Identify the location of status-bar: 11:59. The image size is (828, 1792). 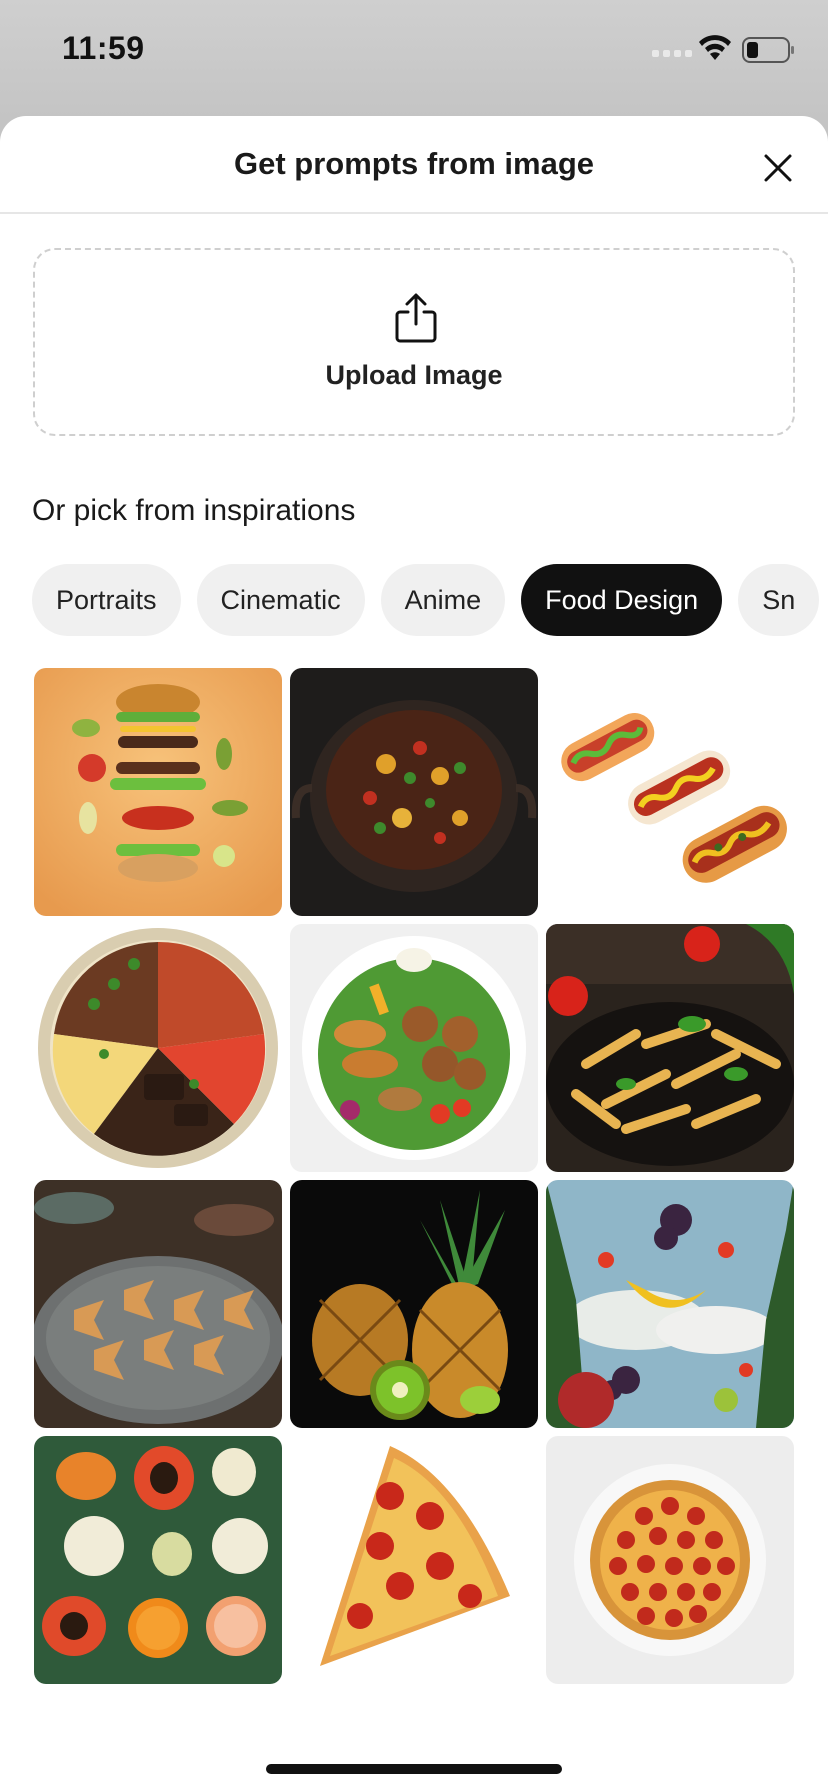
(414, 55).